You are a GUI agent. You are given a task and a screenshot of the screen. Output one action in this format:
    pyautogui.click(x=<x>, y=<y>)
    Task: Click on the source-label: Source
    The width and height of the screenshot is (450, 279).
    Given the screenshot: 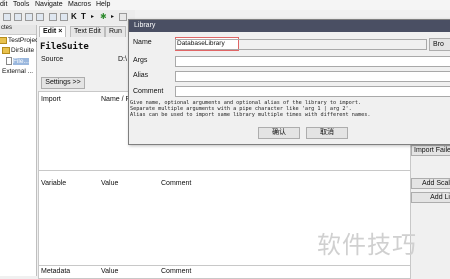 What is the action you would take?
    pyautogui.click(x=52, y=59)
    